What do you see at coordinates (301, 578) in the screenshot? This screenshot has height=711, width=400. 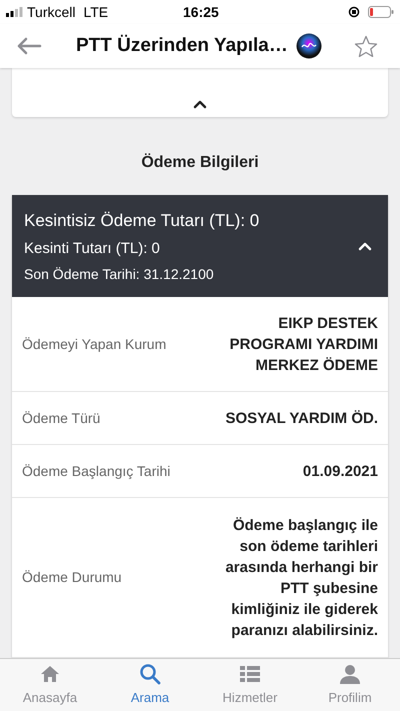 I see `field-value: Ödeme başlangıç ile son ödeme tarihleri arasında herhangi bir PTT şubesine kimliğiniz ile giderek paranızı alabilirsiniz.` at bounding box center [301, 578].